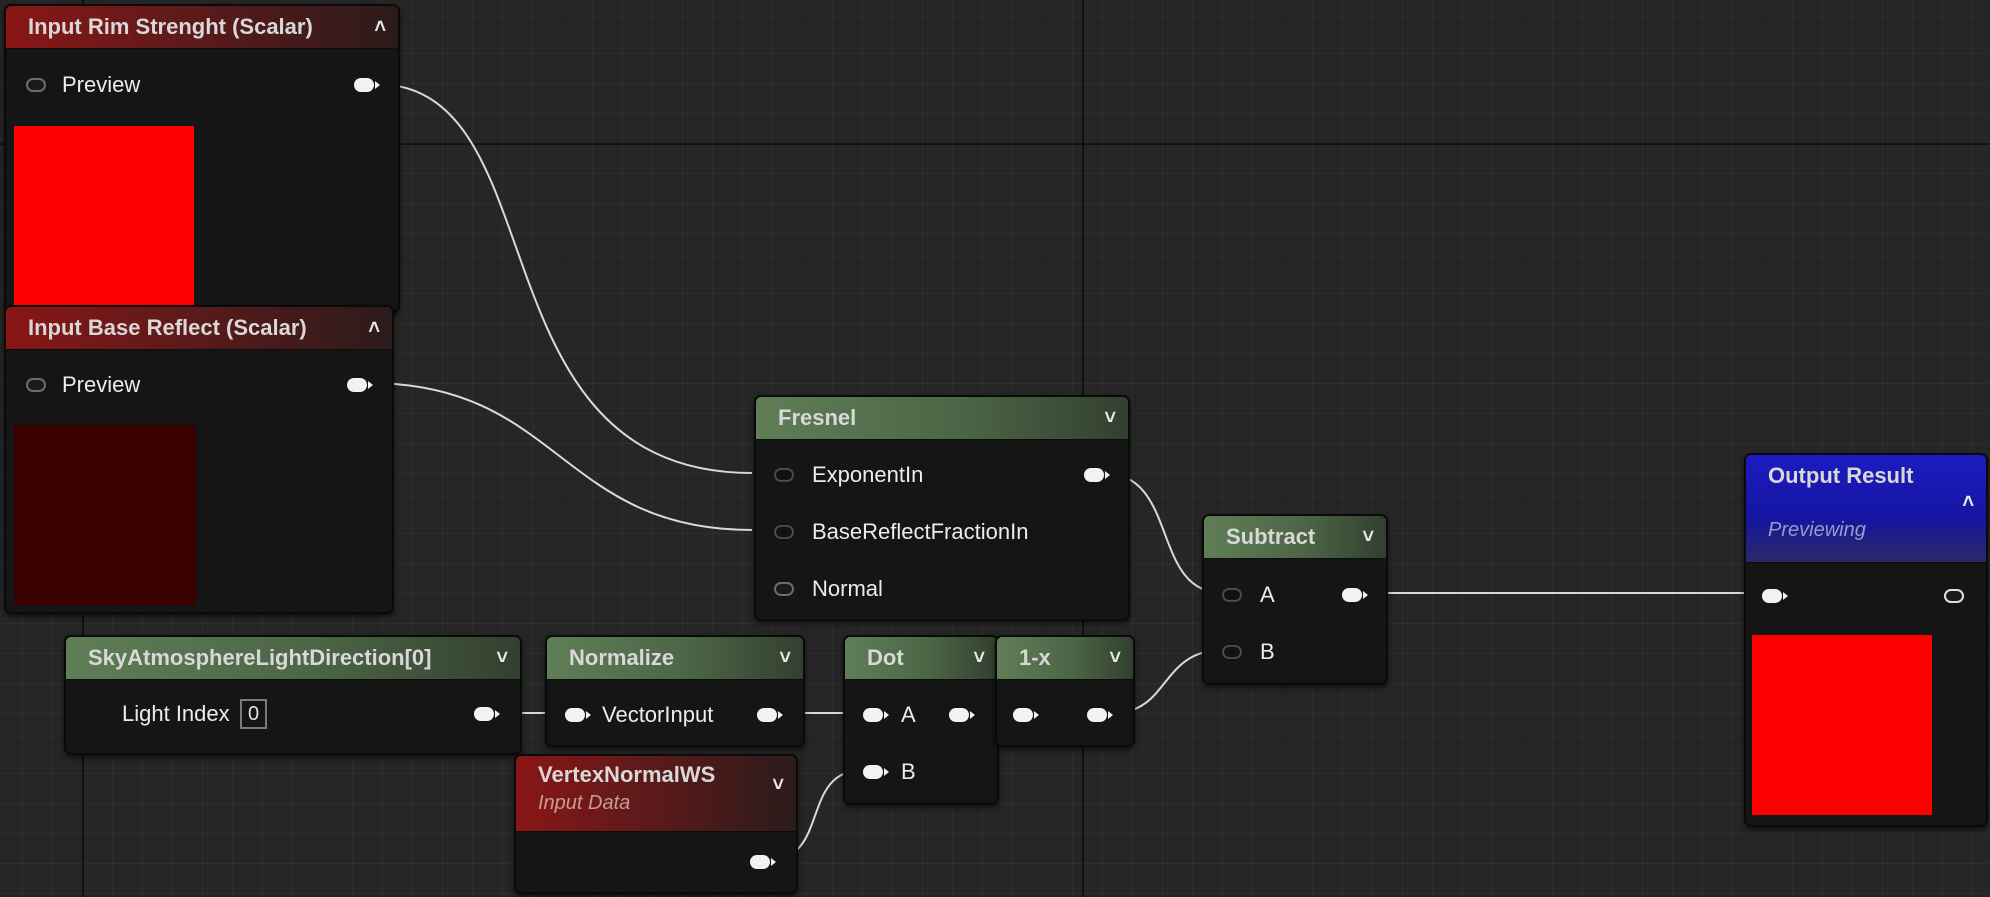 The width and height of the screenshot is (1990, 897). I want to click on pin-row-light-index: Light Index 0, so click(293, 714).